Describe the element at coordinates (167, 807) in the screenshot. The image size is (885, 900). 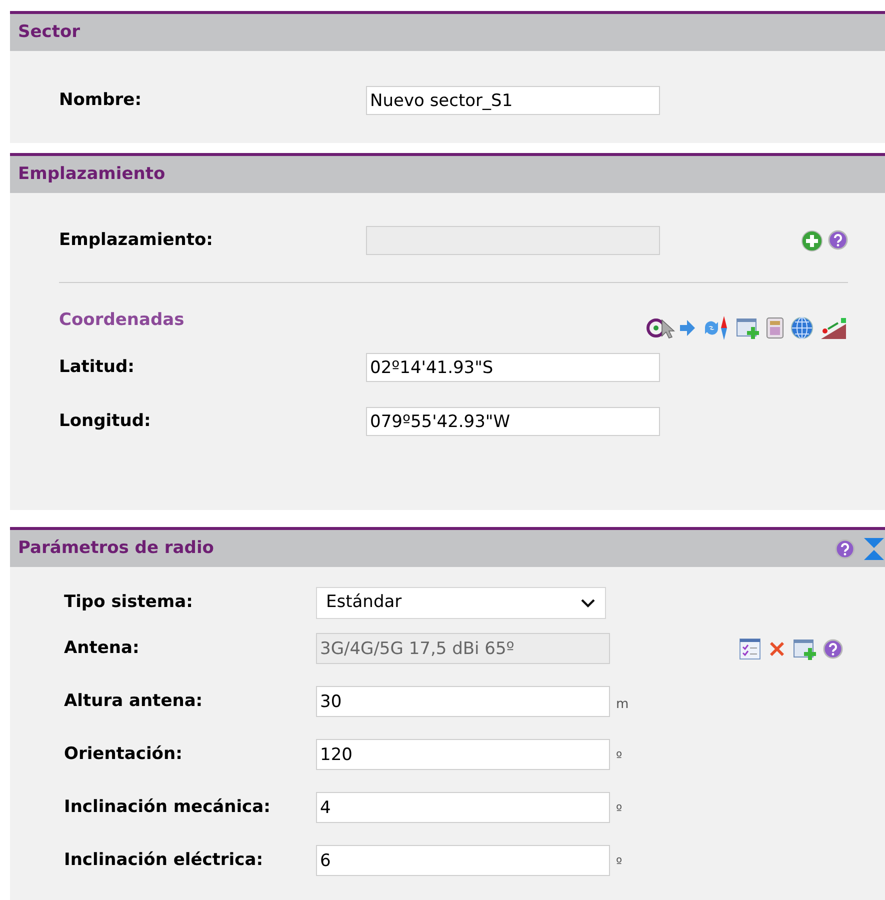
I see `field-label: Inclinación mecánica:` at that location.